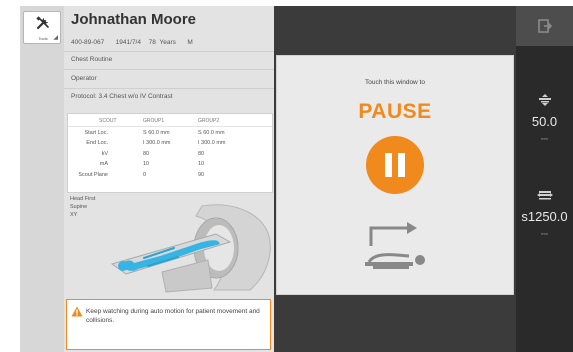  Describe the element at coordinates (104, 154) in the screenshot. I see `row-label: kV` at that location.